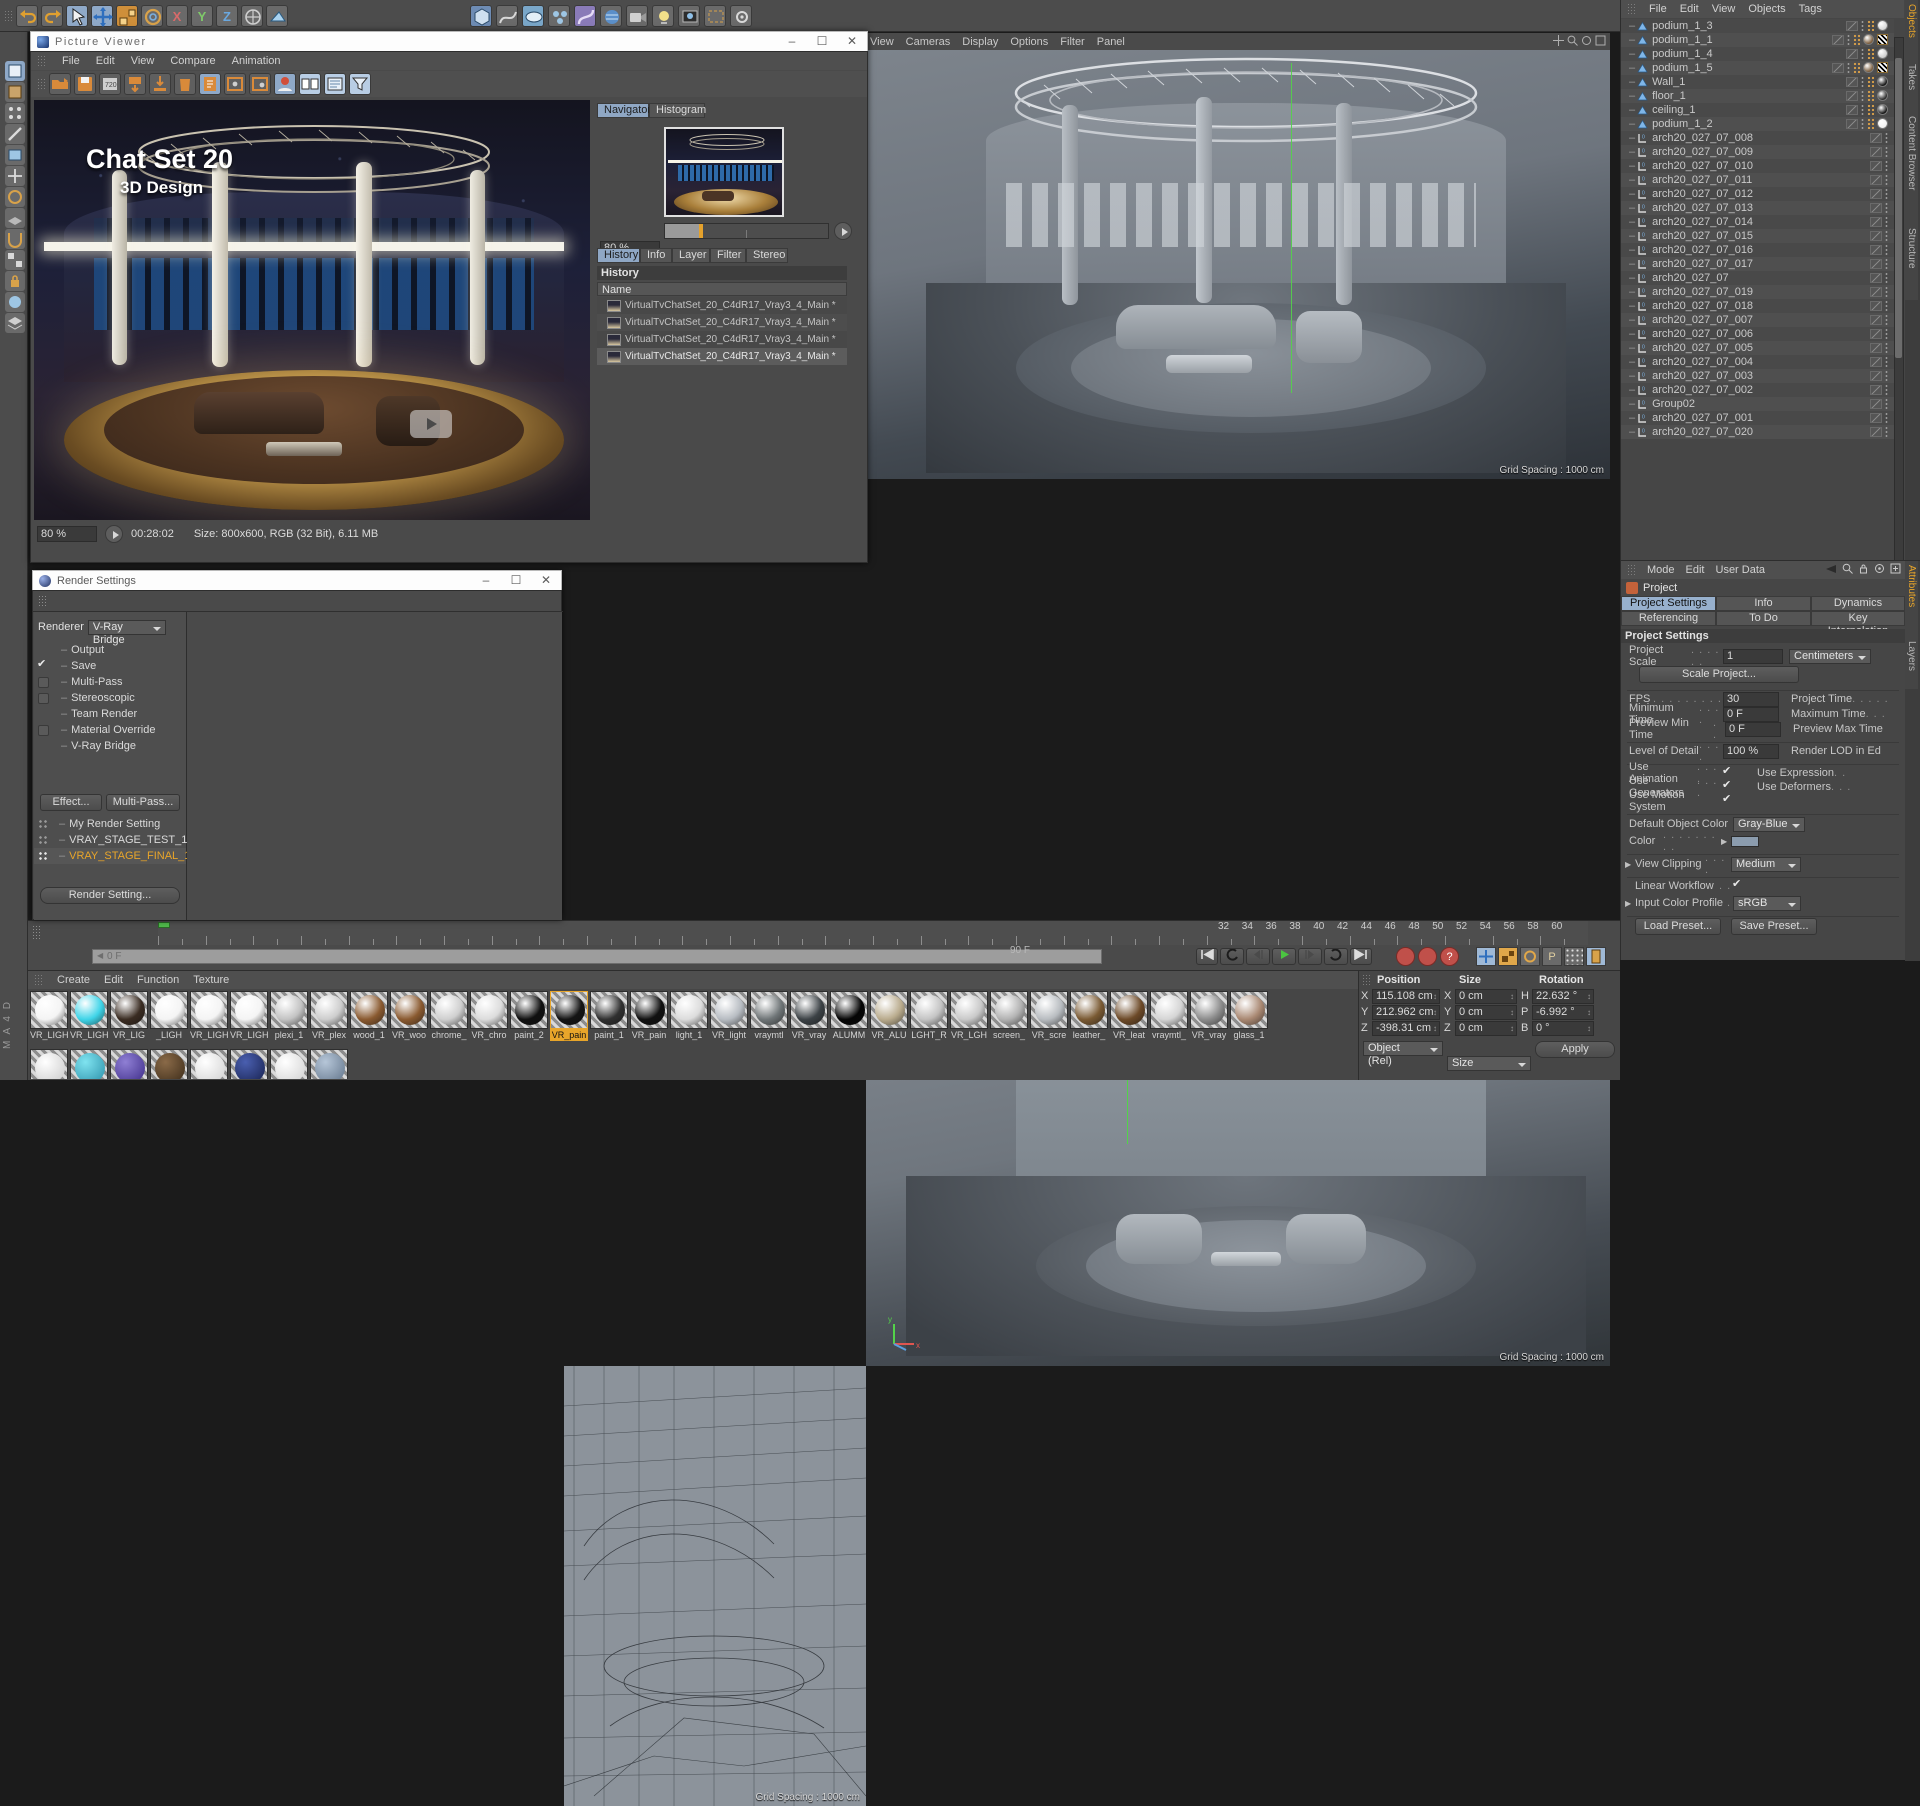  Describe the element at coordinates (158, 980) in the screenshot. I see `mm-menu-function: Function` at that location.